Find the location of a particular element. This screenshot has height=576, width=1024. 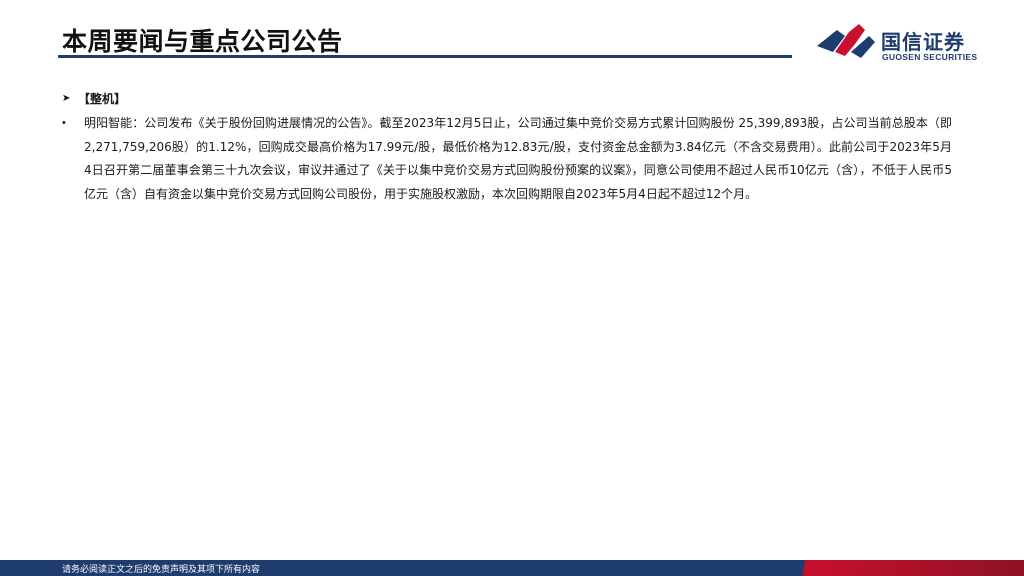

page-title: 本周要闻与重点公司公告 is located at coordinates (202, 41).